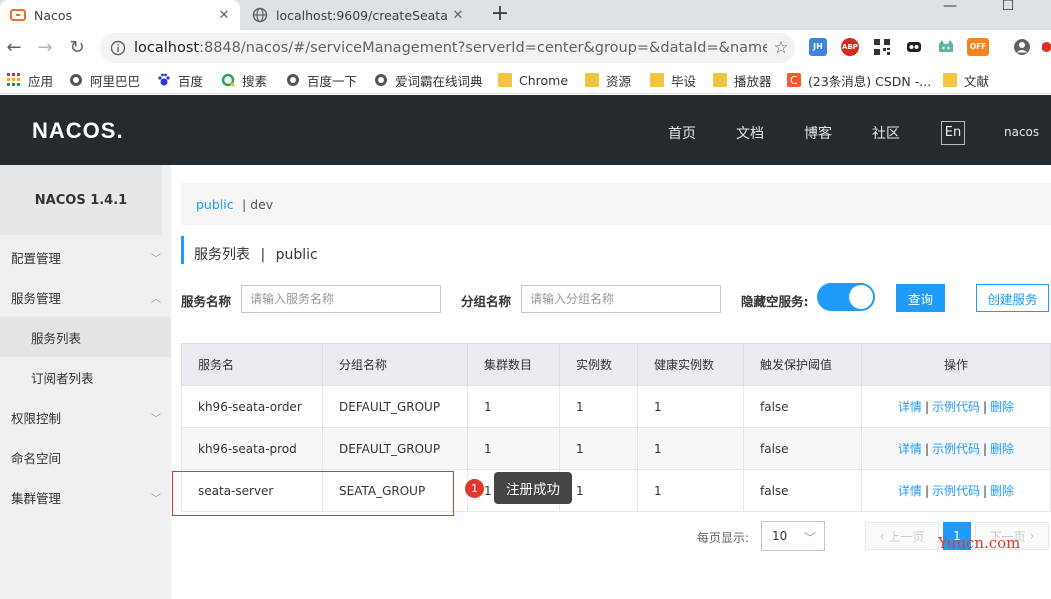 This screenshot has width=1051, height=599. I want to click on nav-community: 社区, so click(886, 133).